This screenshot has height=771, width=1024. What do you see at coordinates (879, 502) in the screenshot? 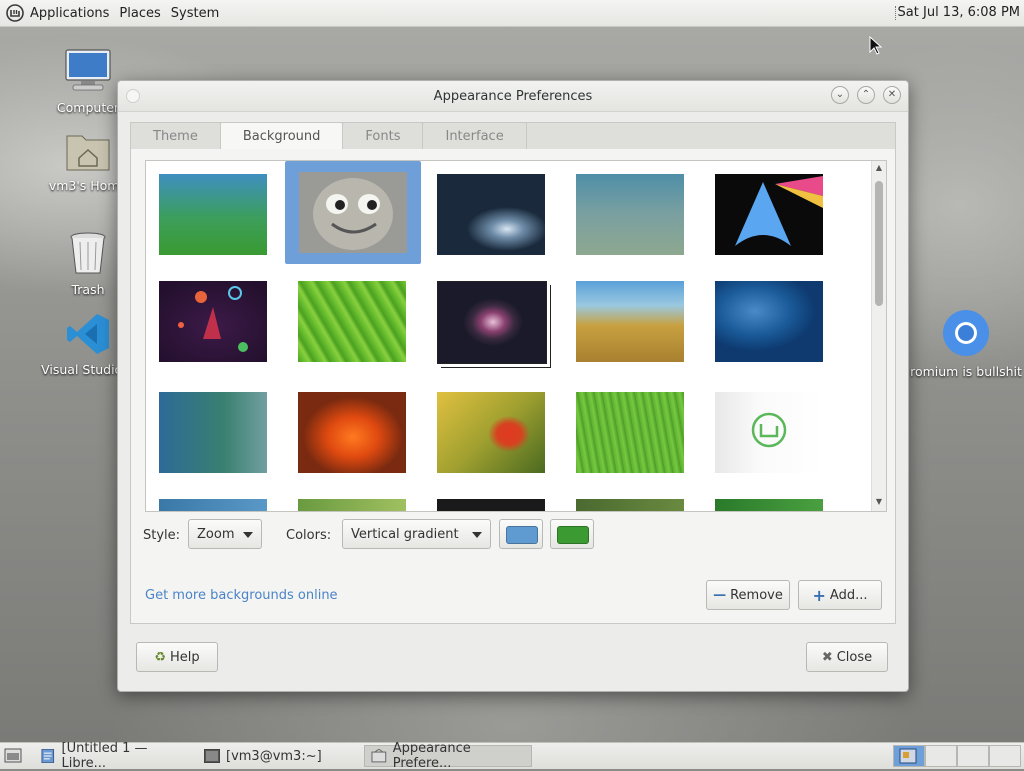
I see `scroll-down-icon: ▼` at bounding box center [879, 502].